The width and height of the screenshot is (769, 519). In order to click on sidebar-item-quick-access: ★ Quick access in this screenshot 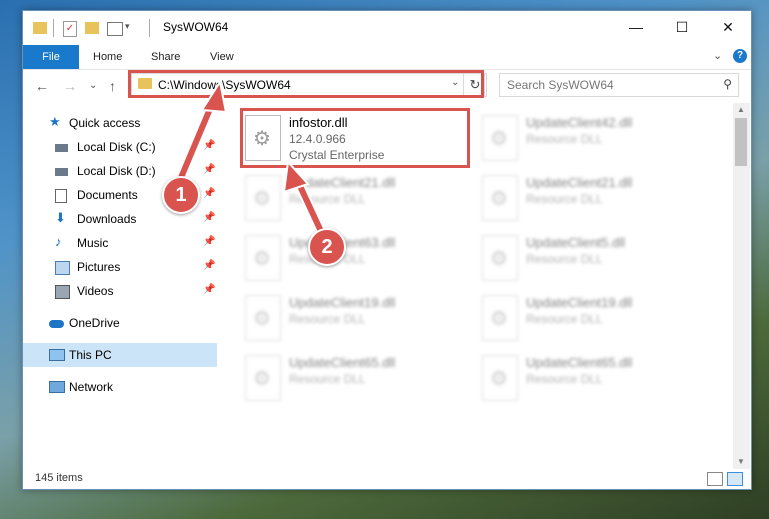, I will do `click(120, 123)`.